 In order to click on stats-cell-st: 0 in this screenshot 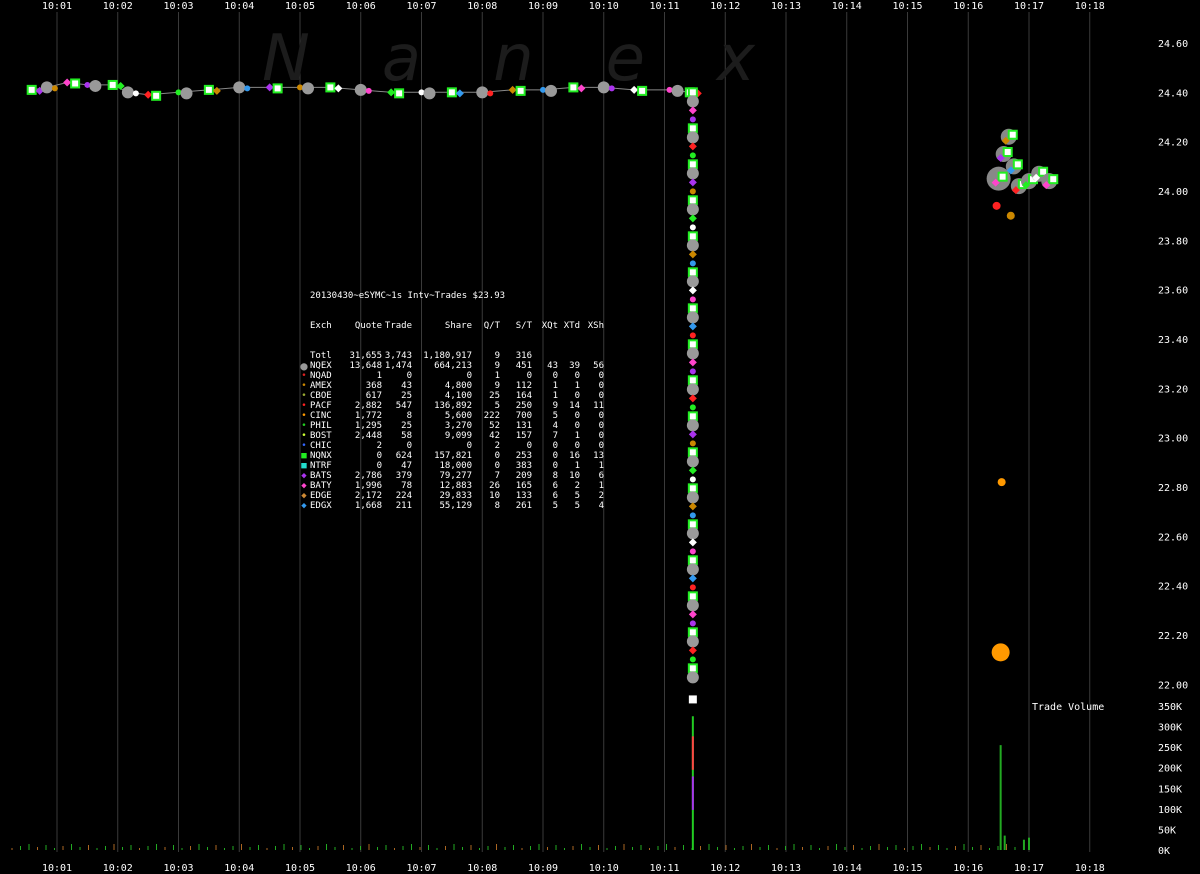, I will do `click(529, 376)`.